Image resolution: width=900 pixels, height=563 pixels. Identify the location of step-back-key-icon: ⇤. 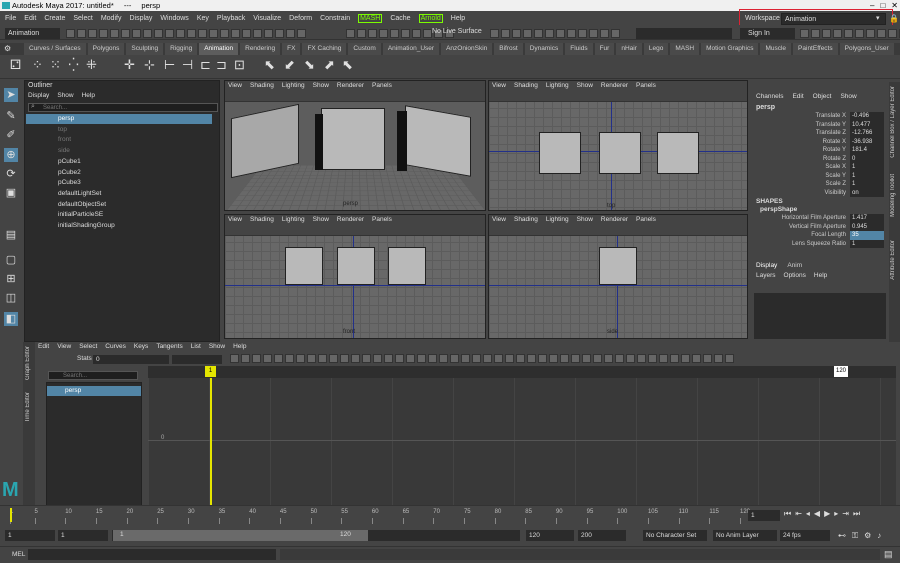
(798, 514).